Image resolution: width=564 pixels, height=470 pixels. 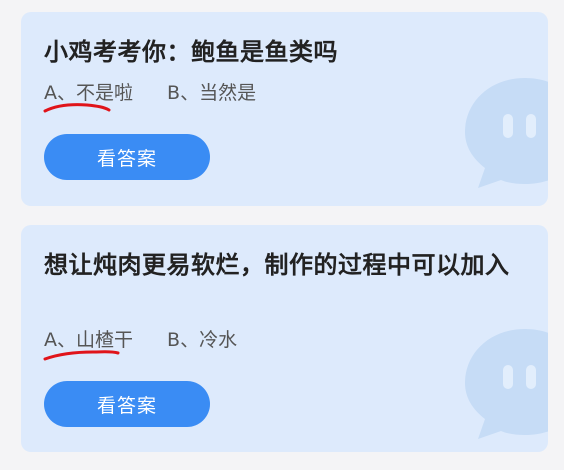 I want to click on question-text: 小鸡考考你：鲍鱼是鱼类吗, so click(x=191, y=52).